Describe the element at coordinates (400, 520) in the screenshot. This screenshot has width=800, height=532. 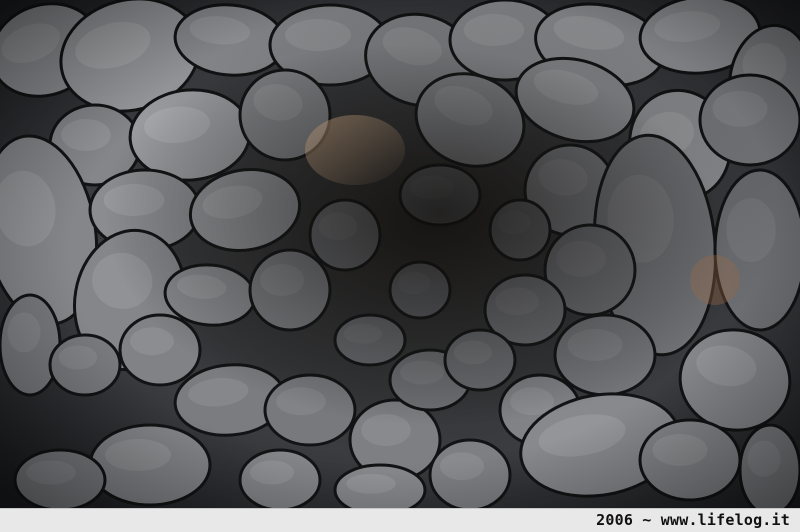
I see `watermark-bar: 2006 ~ www.lifelog.it` at that location.